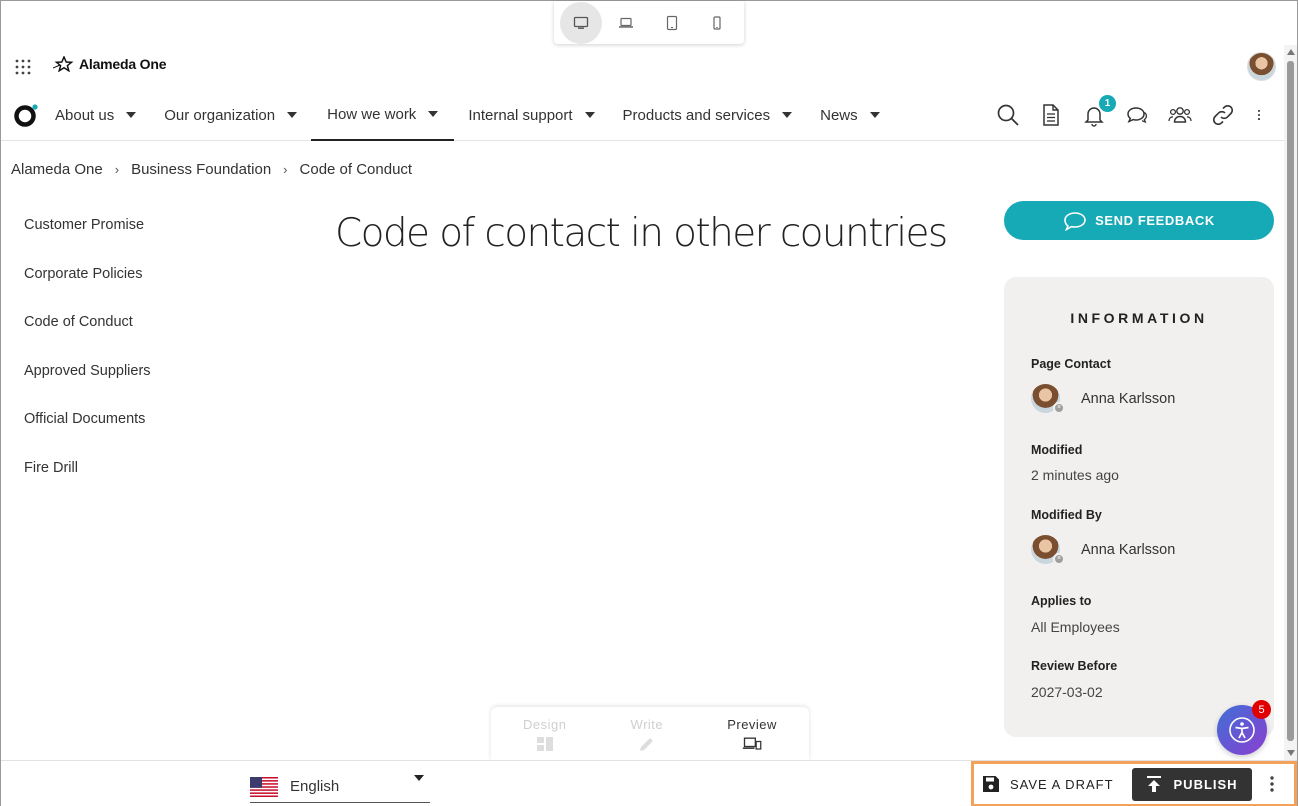 This screenshot has height=806, width=1298. I want to click on subnav-item-code-of-conduct: Code of Conduct, so click(87, 336).